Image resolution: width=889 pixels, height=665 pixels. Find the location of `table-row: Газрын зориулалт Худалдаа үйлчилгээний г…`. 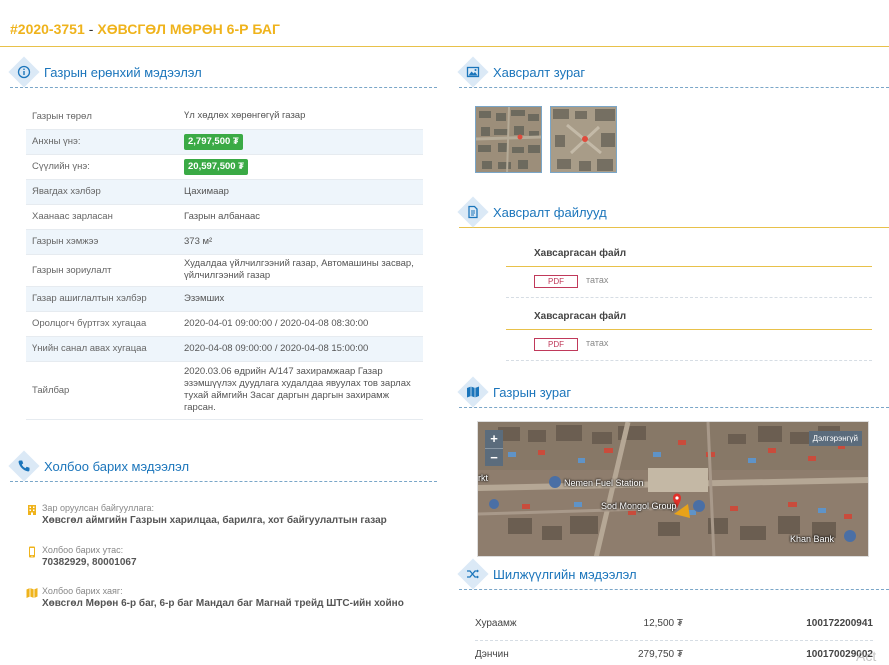

table-row: Газрын зориулалт Худалдаа үйлчилгээний г… is located at coordinates (224, 270).